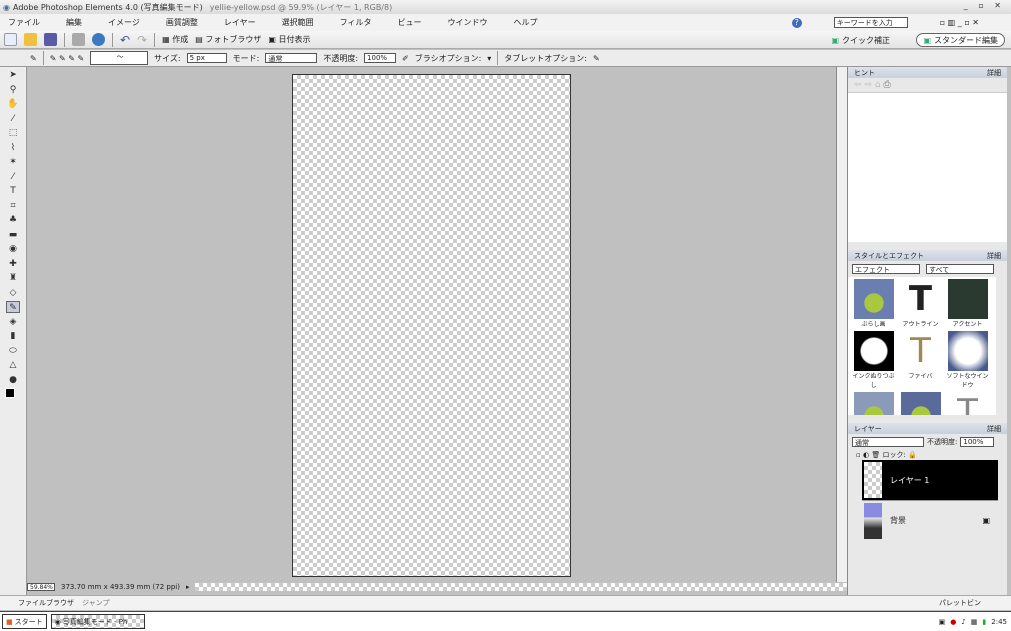 The image size is (1011, 631). I want to click on redo-icon: ↷, so click(142, 40).